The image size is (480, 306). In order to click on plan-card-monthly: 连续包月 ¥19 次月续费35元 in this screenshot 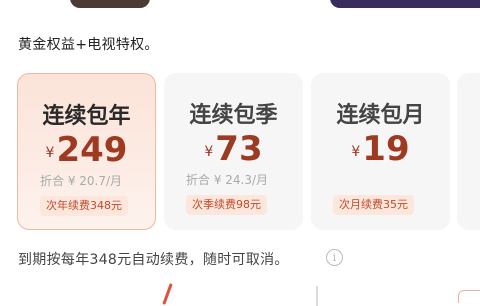, I will do `click(380, 151)`.